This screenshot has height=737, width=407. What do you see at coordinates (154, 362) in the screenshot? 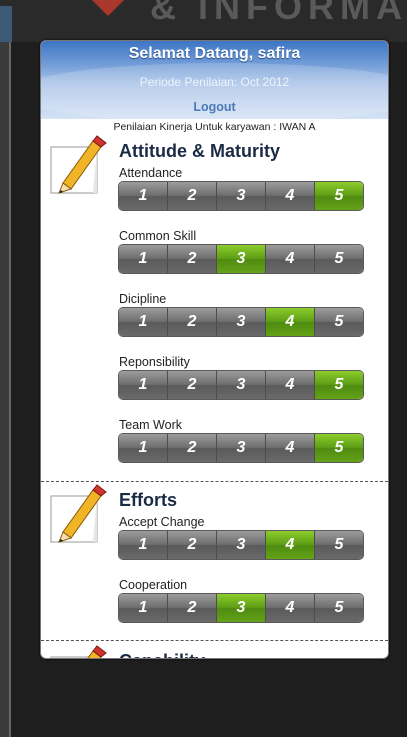
I see `criterion-label: Reponsibility` at bounding box center [154, 362].